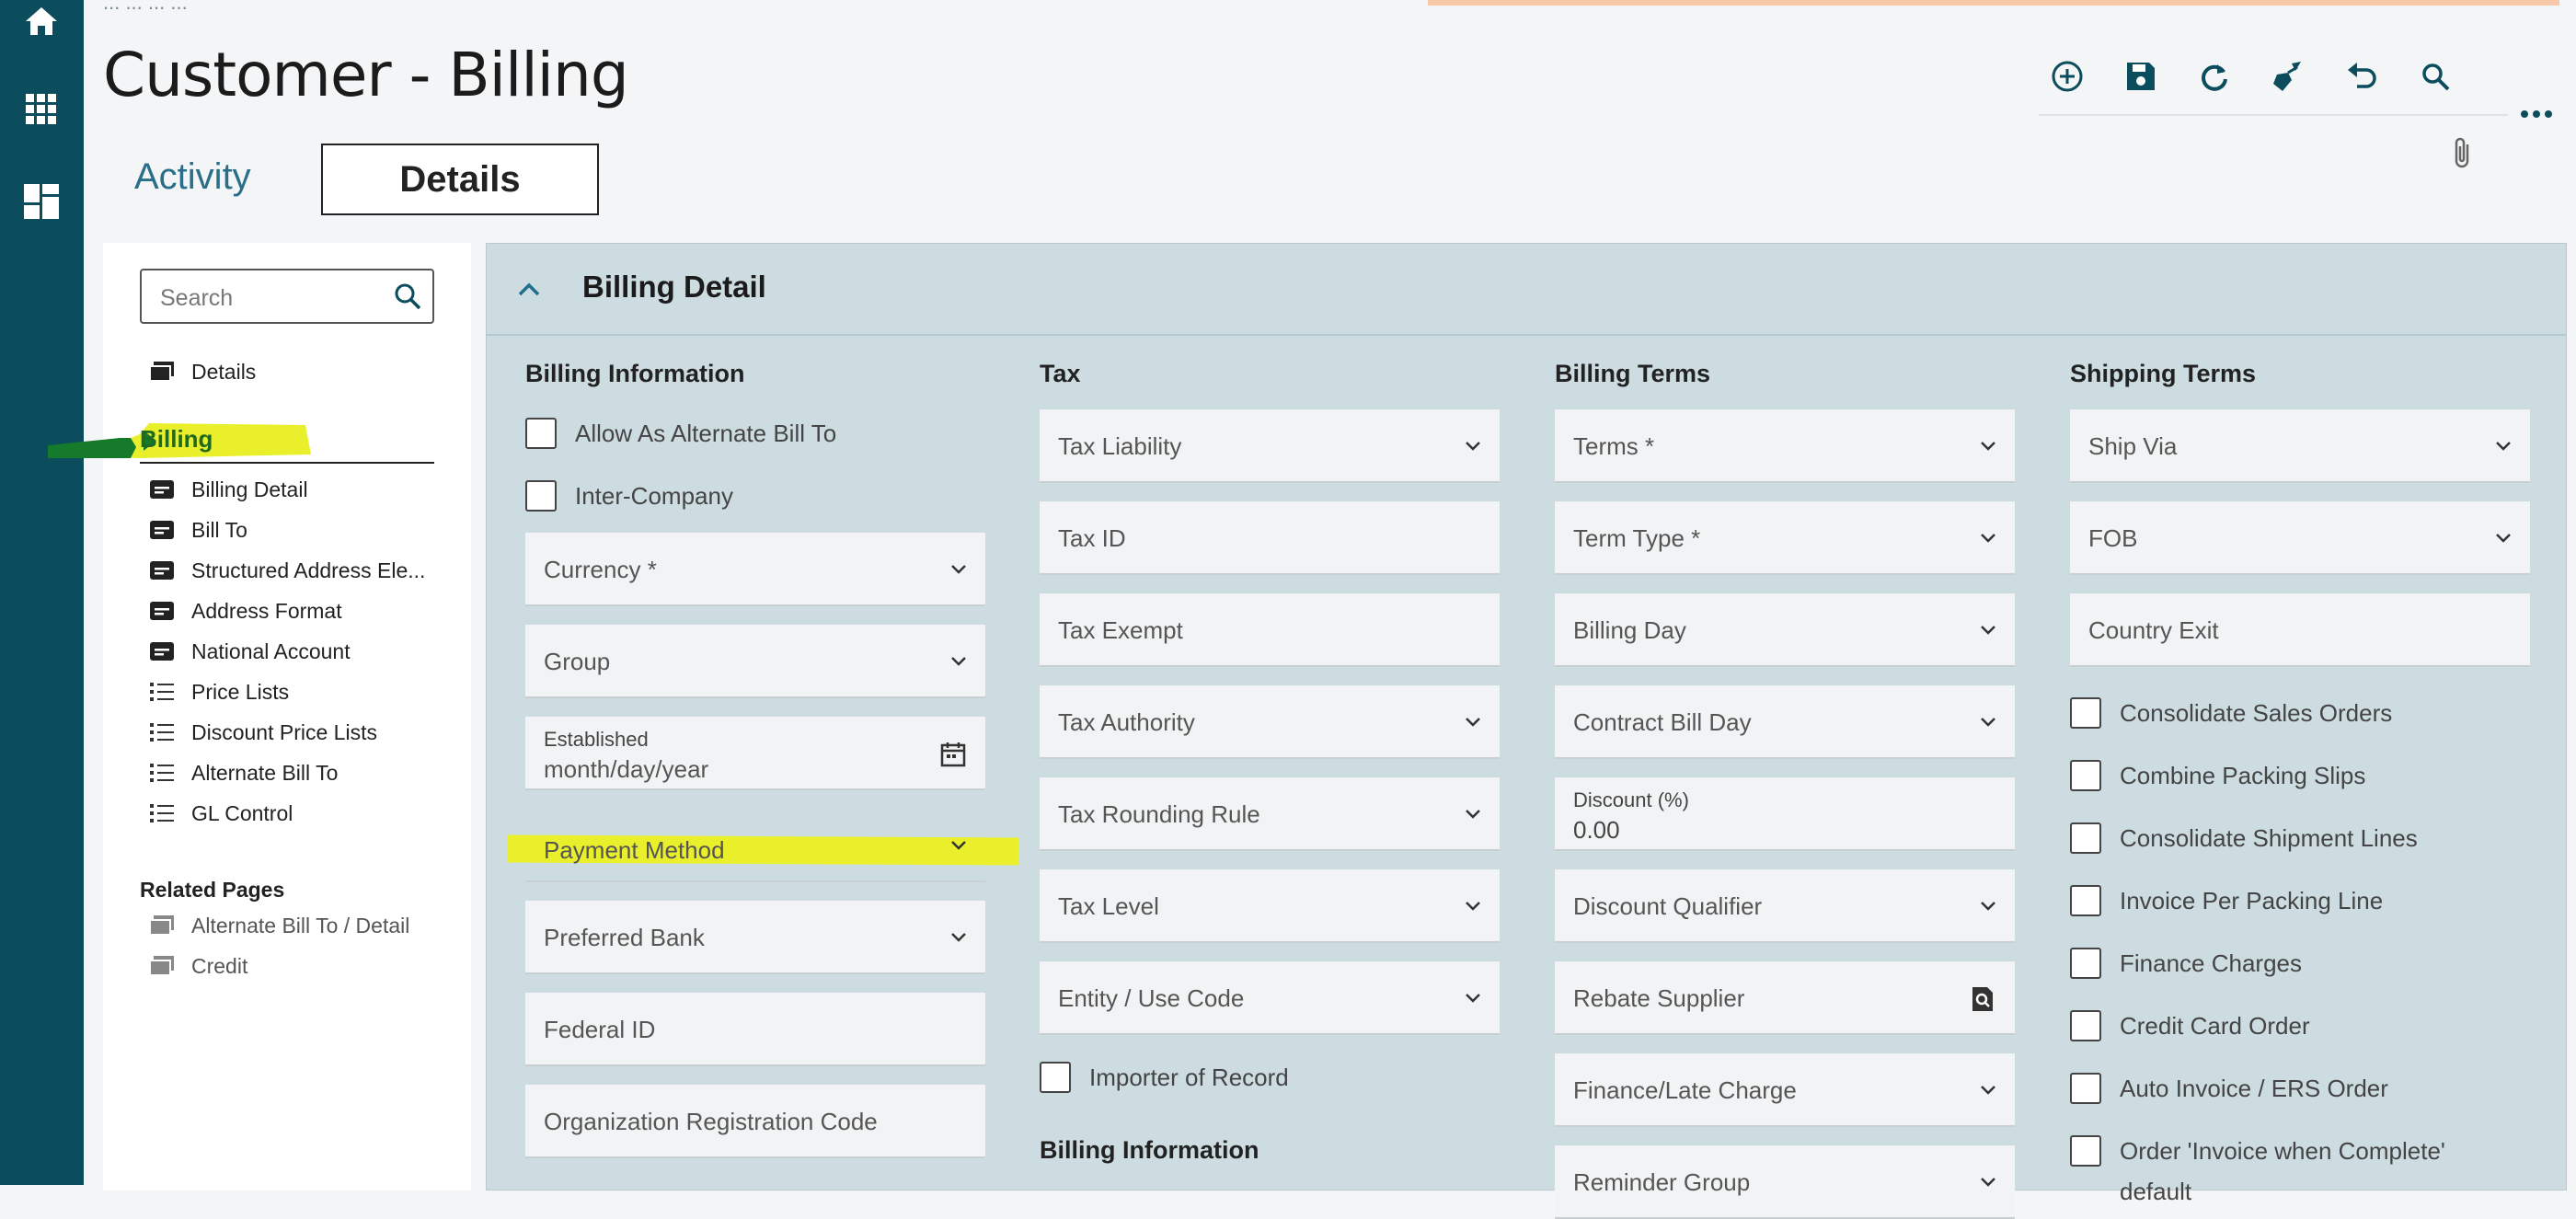 This screenshot has height=1219, width=2576. What do you see at coordinates (755, 1121) in the screenshot?
I see `organization-registration-code-field: Organization Registration Code` at bounding box center [755, 1121].